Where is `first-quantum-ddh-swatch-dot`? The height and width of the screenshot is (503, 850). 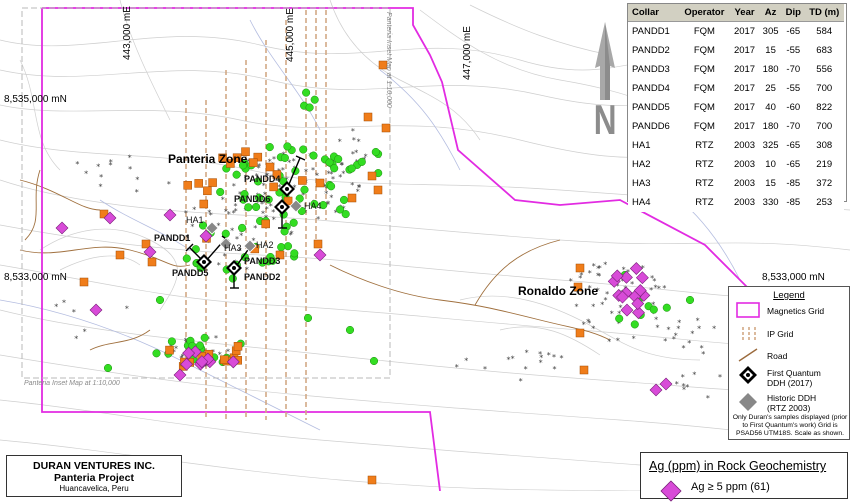 first-quantum-ddh-swatch-dot is located at coordinates (748, 375).